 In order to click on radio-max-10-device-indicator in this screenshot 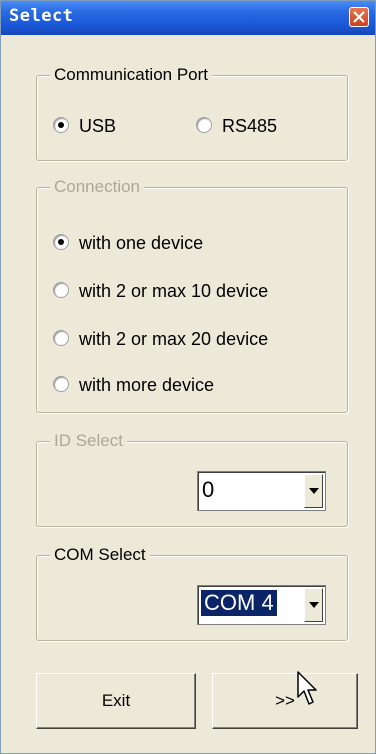, I will do `click(61, 290)`.